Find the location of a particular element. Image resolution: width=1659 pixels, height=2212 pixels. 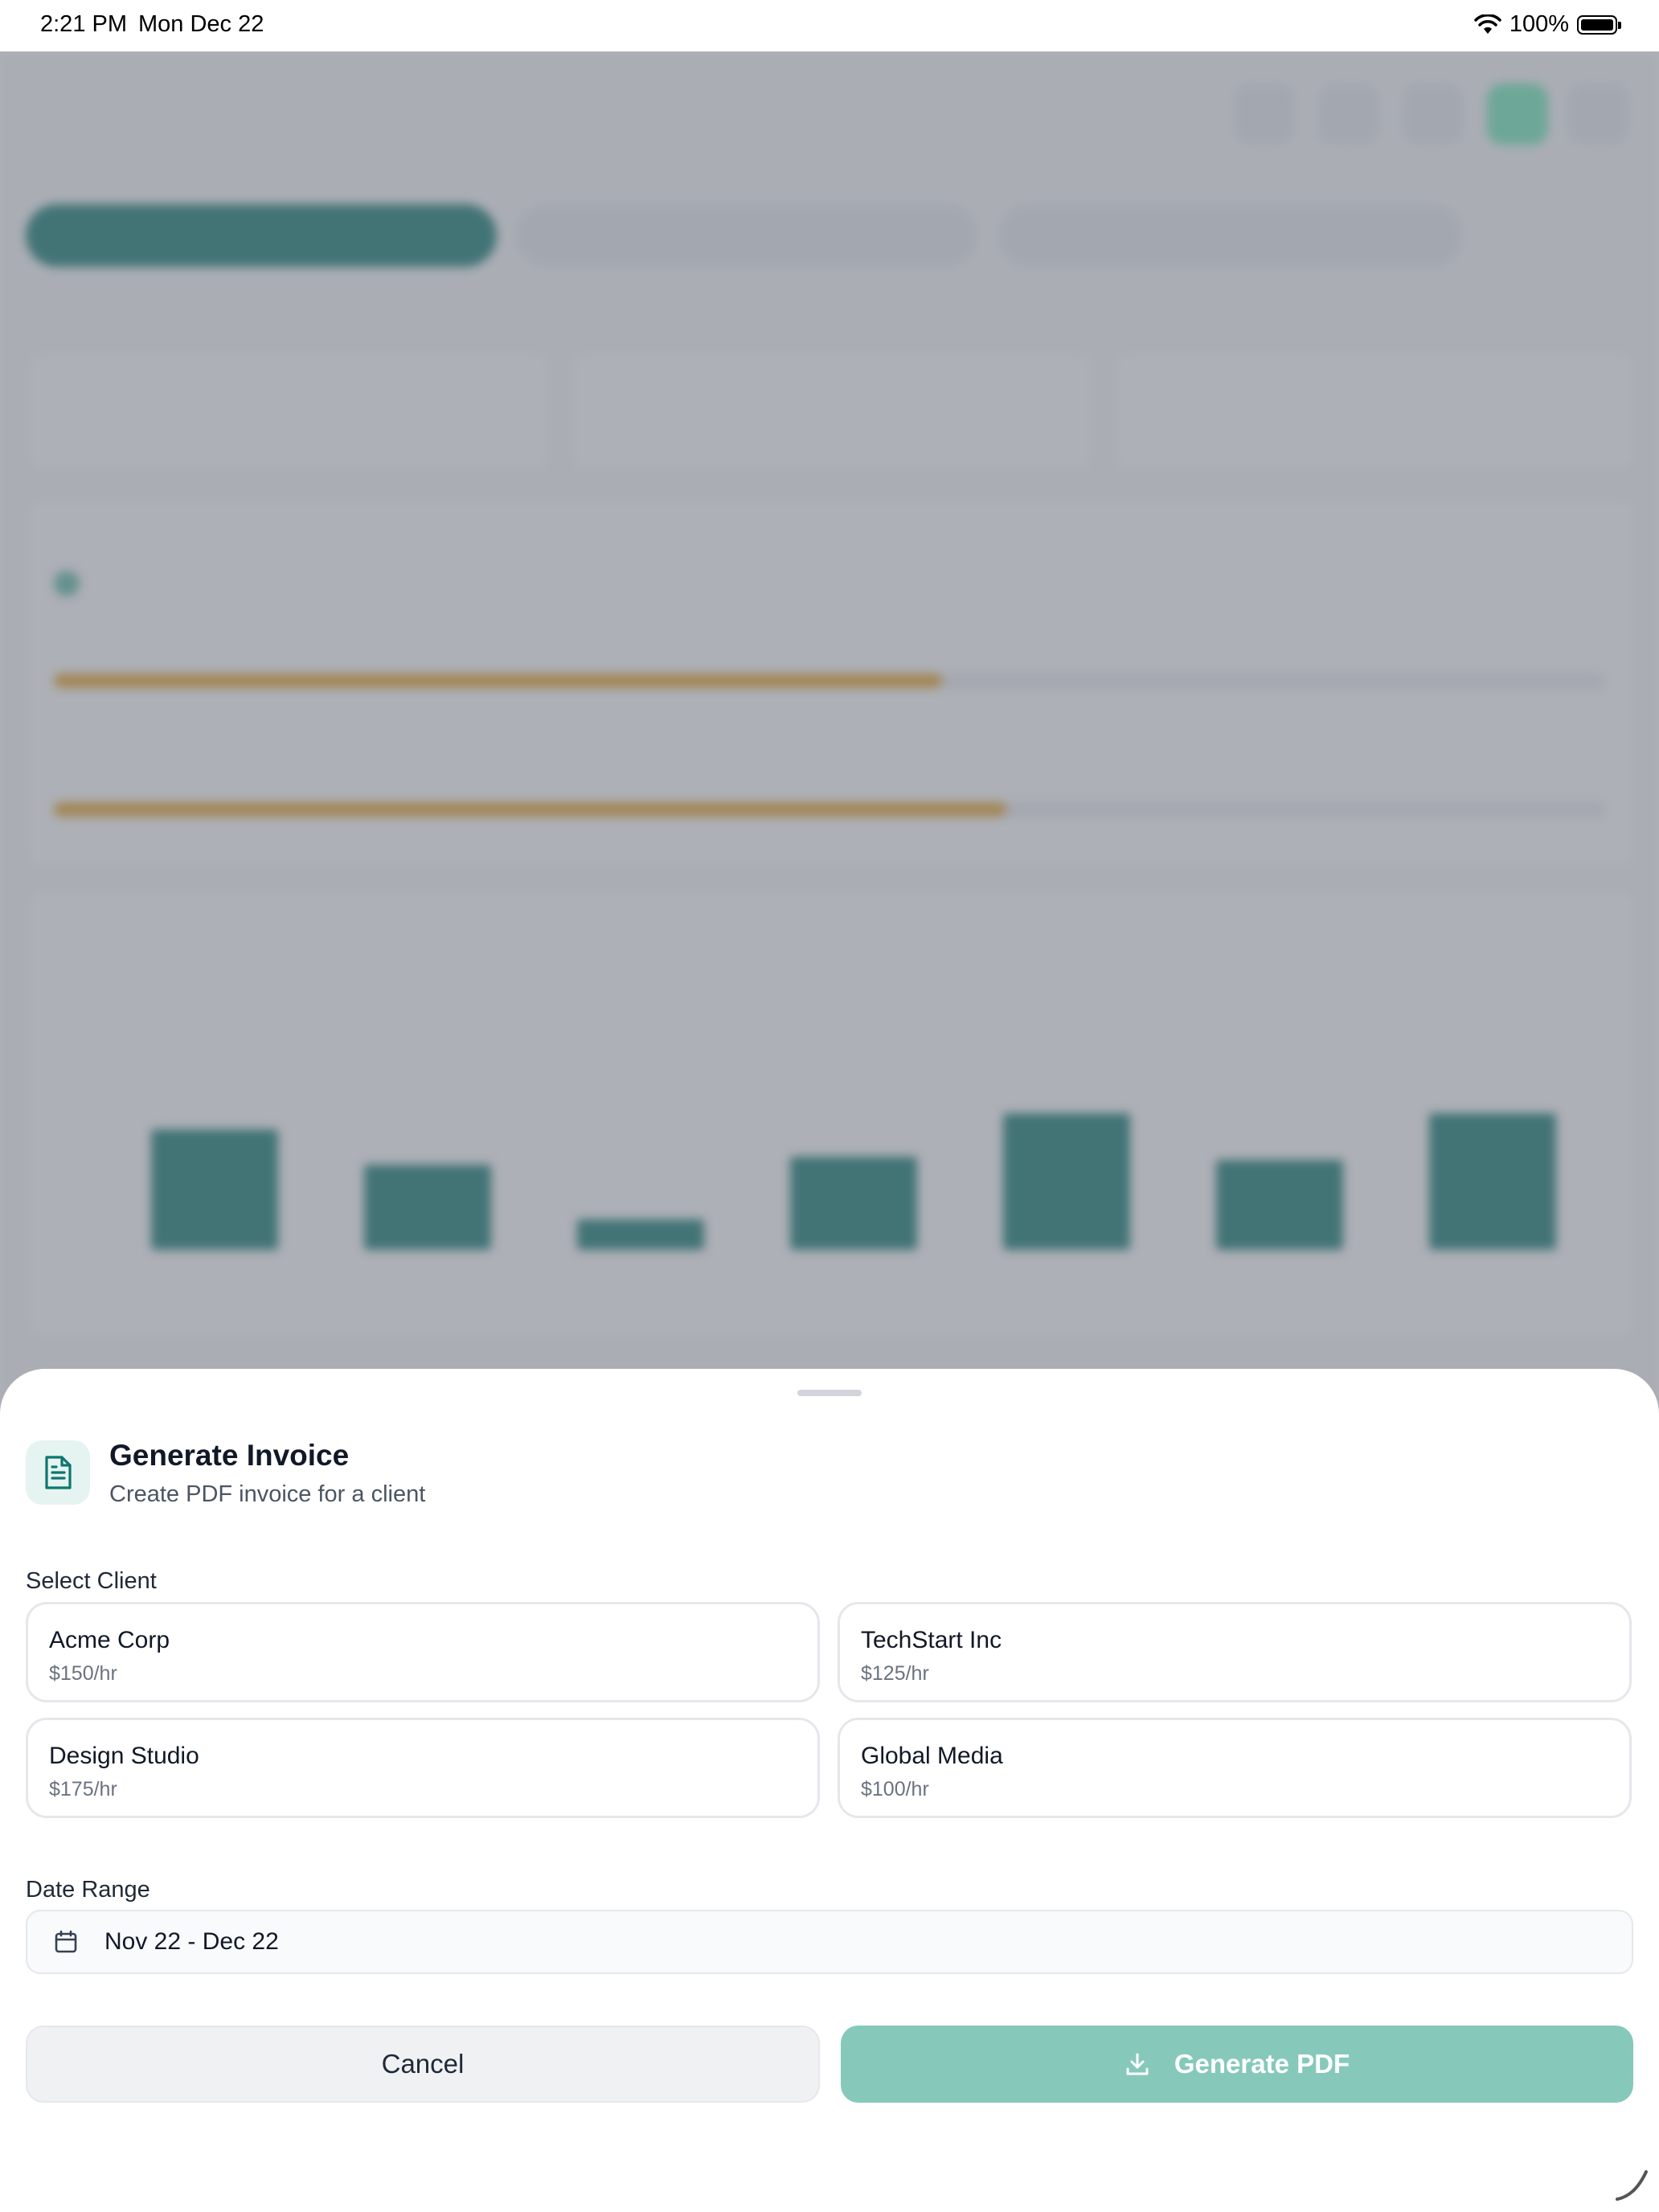

calendar-icon is located at coordinates (66, 1941).